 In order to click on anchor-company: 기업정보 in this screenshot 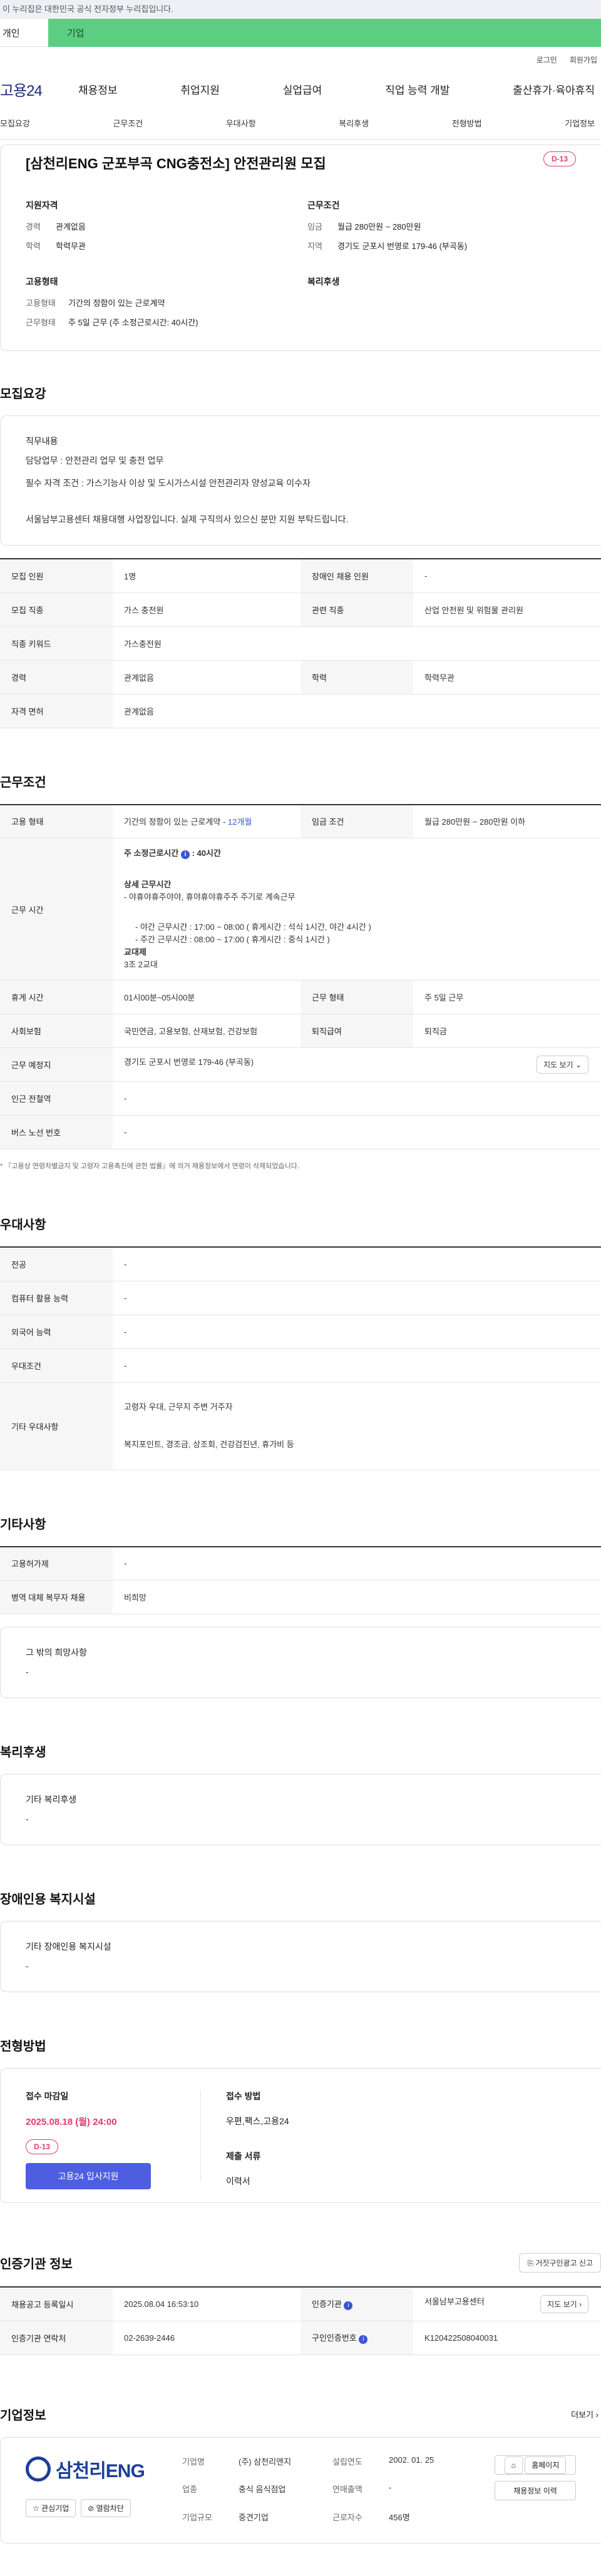, I will do `click(580, 123)`.